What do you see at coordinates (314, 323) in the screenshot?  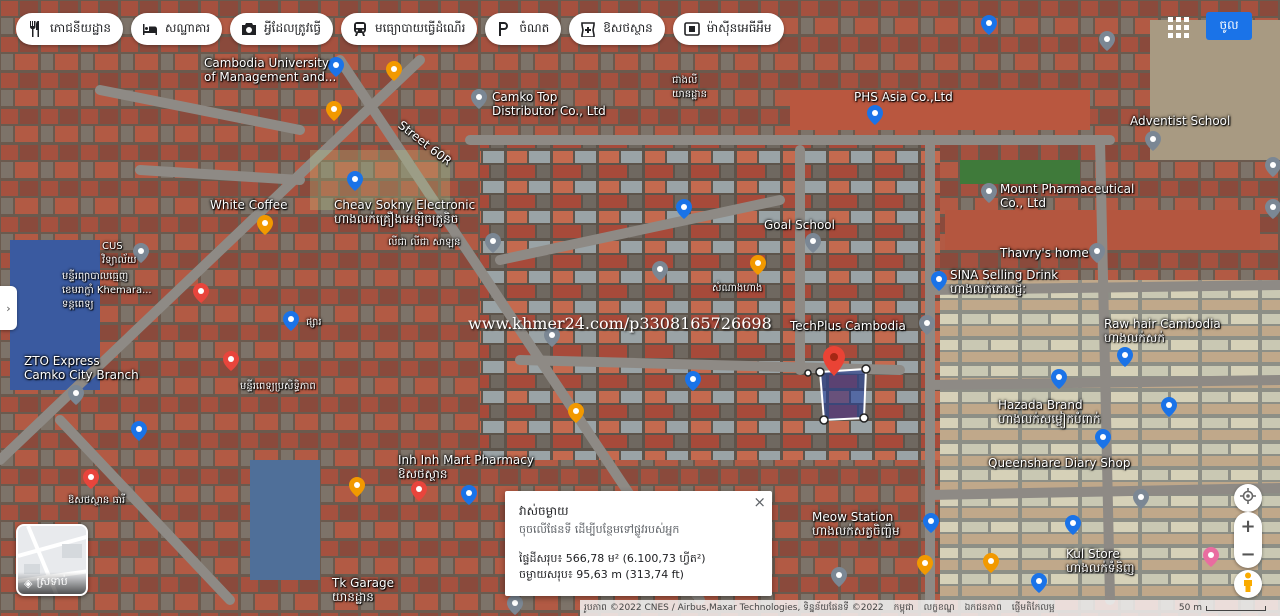 I see `label-market: ផ្សារ` at bounding box center [314, 323].